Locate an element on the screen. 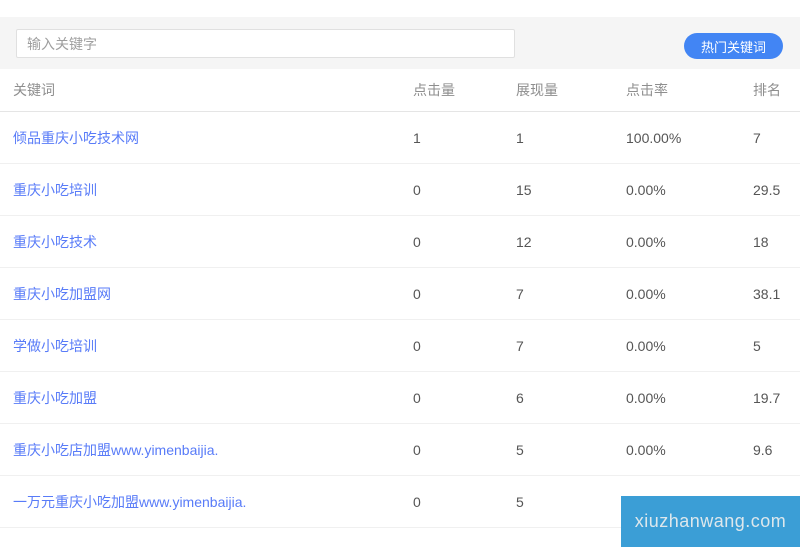  keyword-cell: 一万元重庆小吃加盟www.yimenbaijia. is located at coordinates (213, 502).